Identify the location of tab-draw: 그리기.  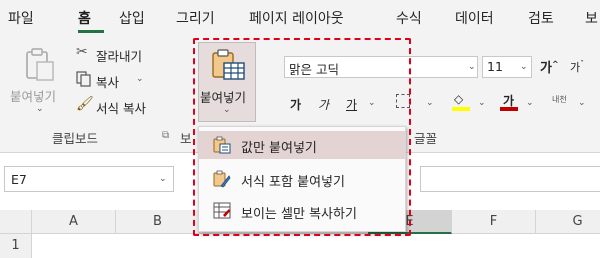
(195, 18).